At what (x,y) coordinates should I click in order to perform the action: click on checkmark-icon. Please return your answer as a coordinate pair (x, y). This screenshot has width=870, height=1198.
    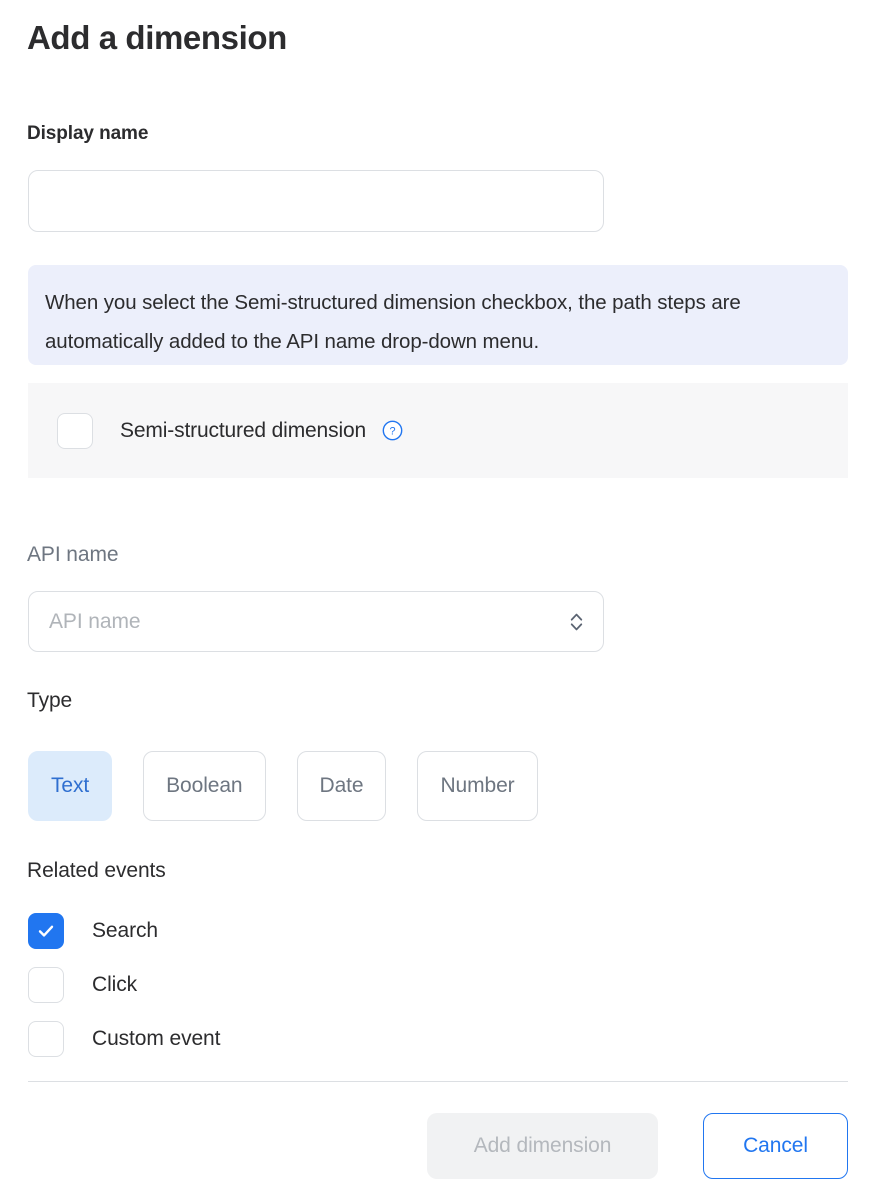
    Looking at the image, I should click on (46, 931).